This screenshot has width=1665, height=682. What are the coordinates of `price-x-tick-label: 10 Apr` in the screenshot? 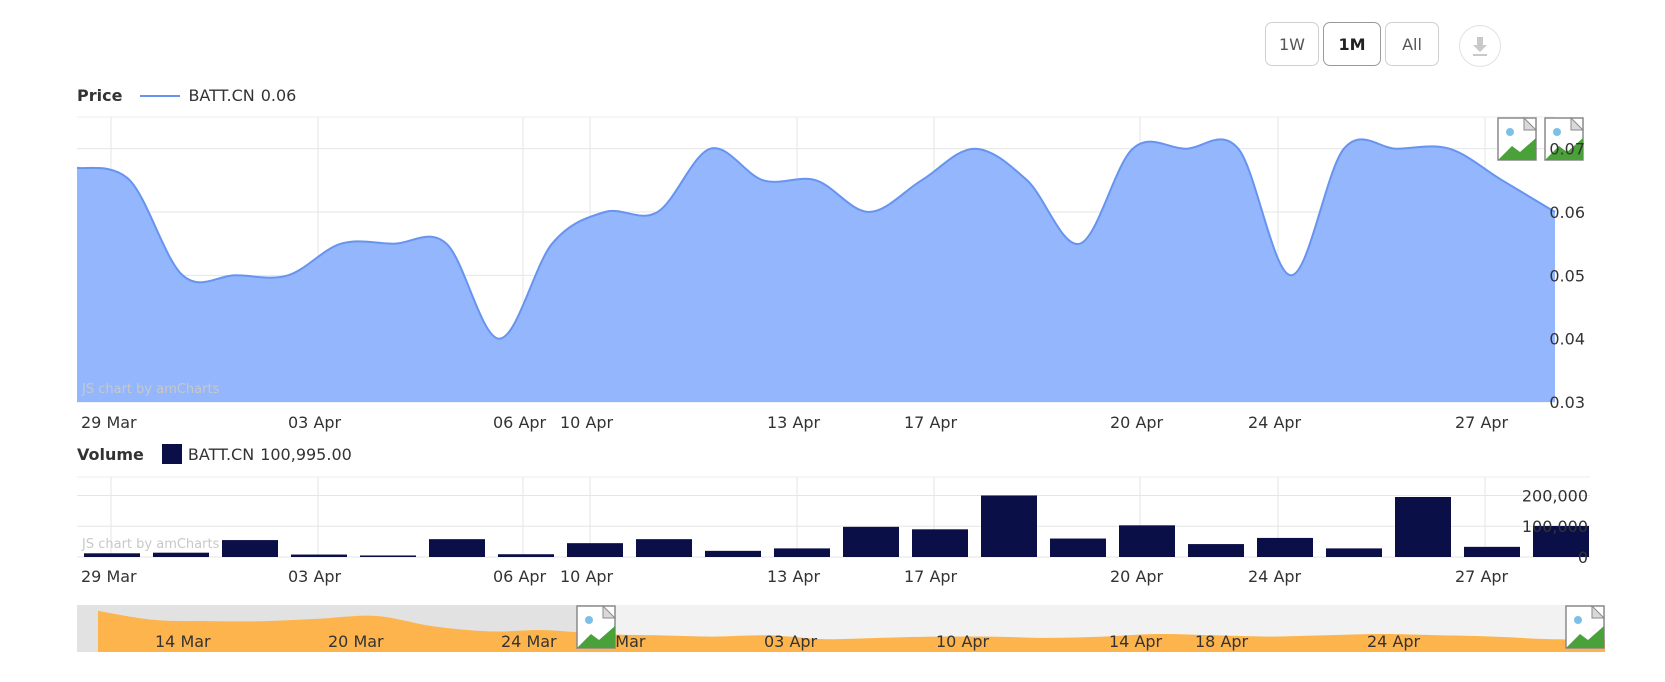 It's located at (587, 422).